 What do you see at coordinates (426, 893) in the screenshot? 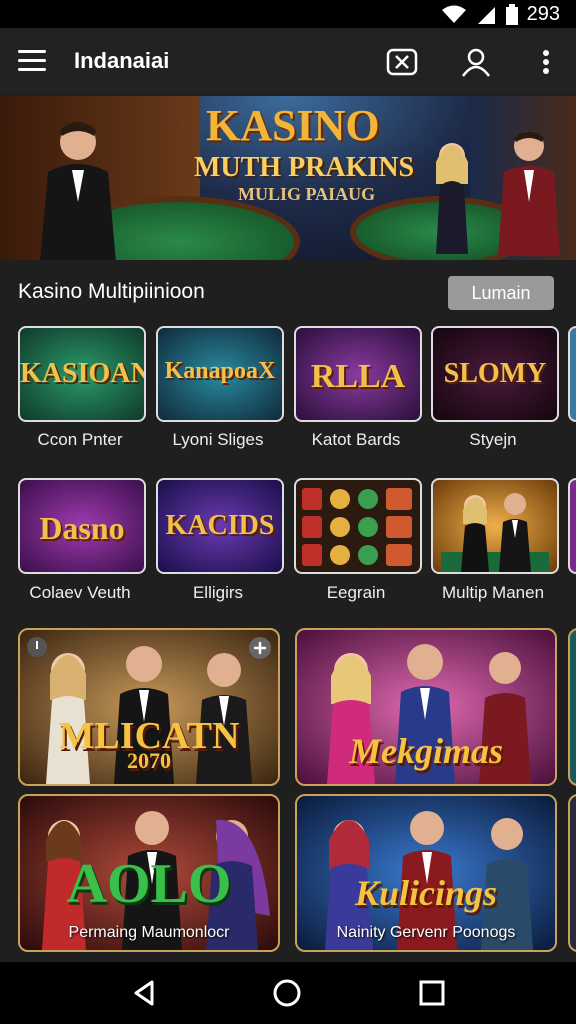
I see `card-logo: Kulicings` at bounding box center [426, 893].